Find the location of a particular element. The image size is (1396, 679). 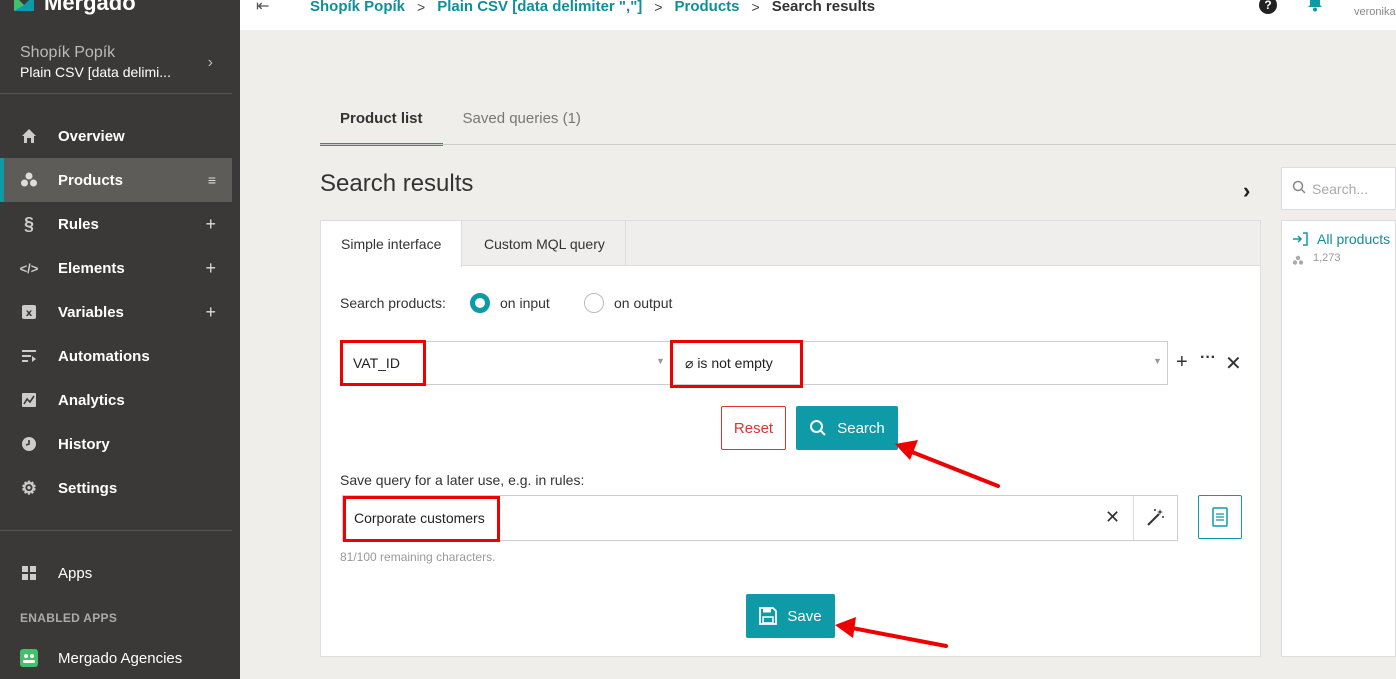

close-icon: ✕ is located at coordinates (1233, 363).